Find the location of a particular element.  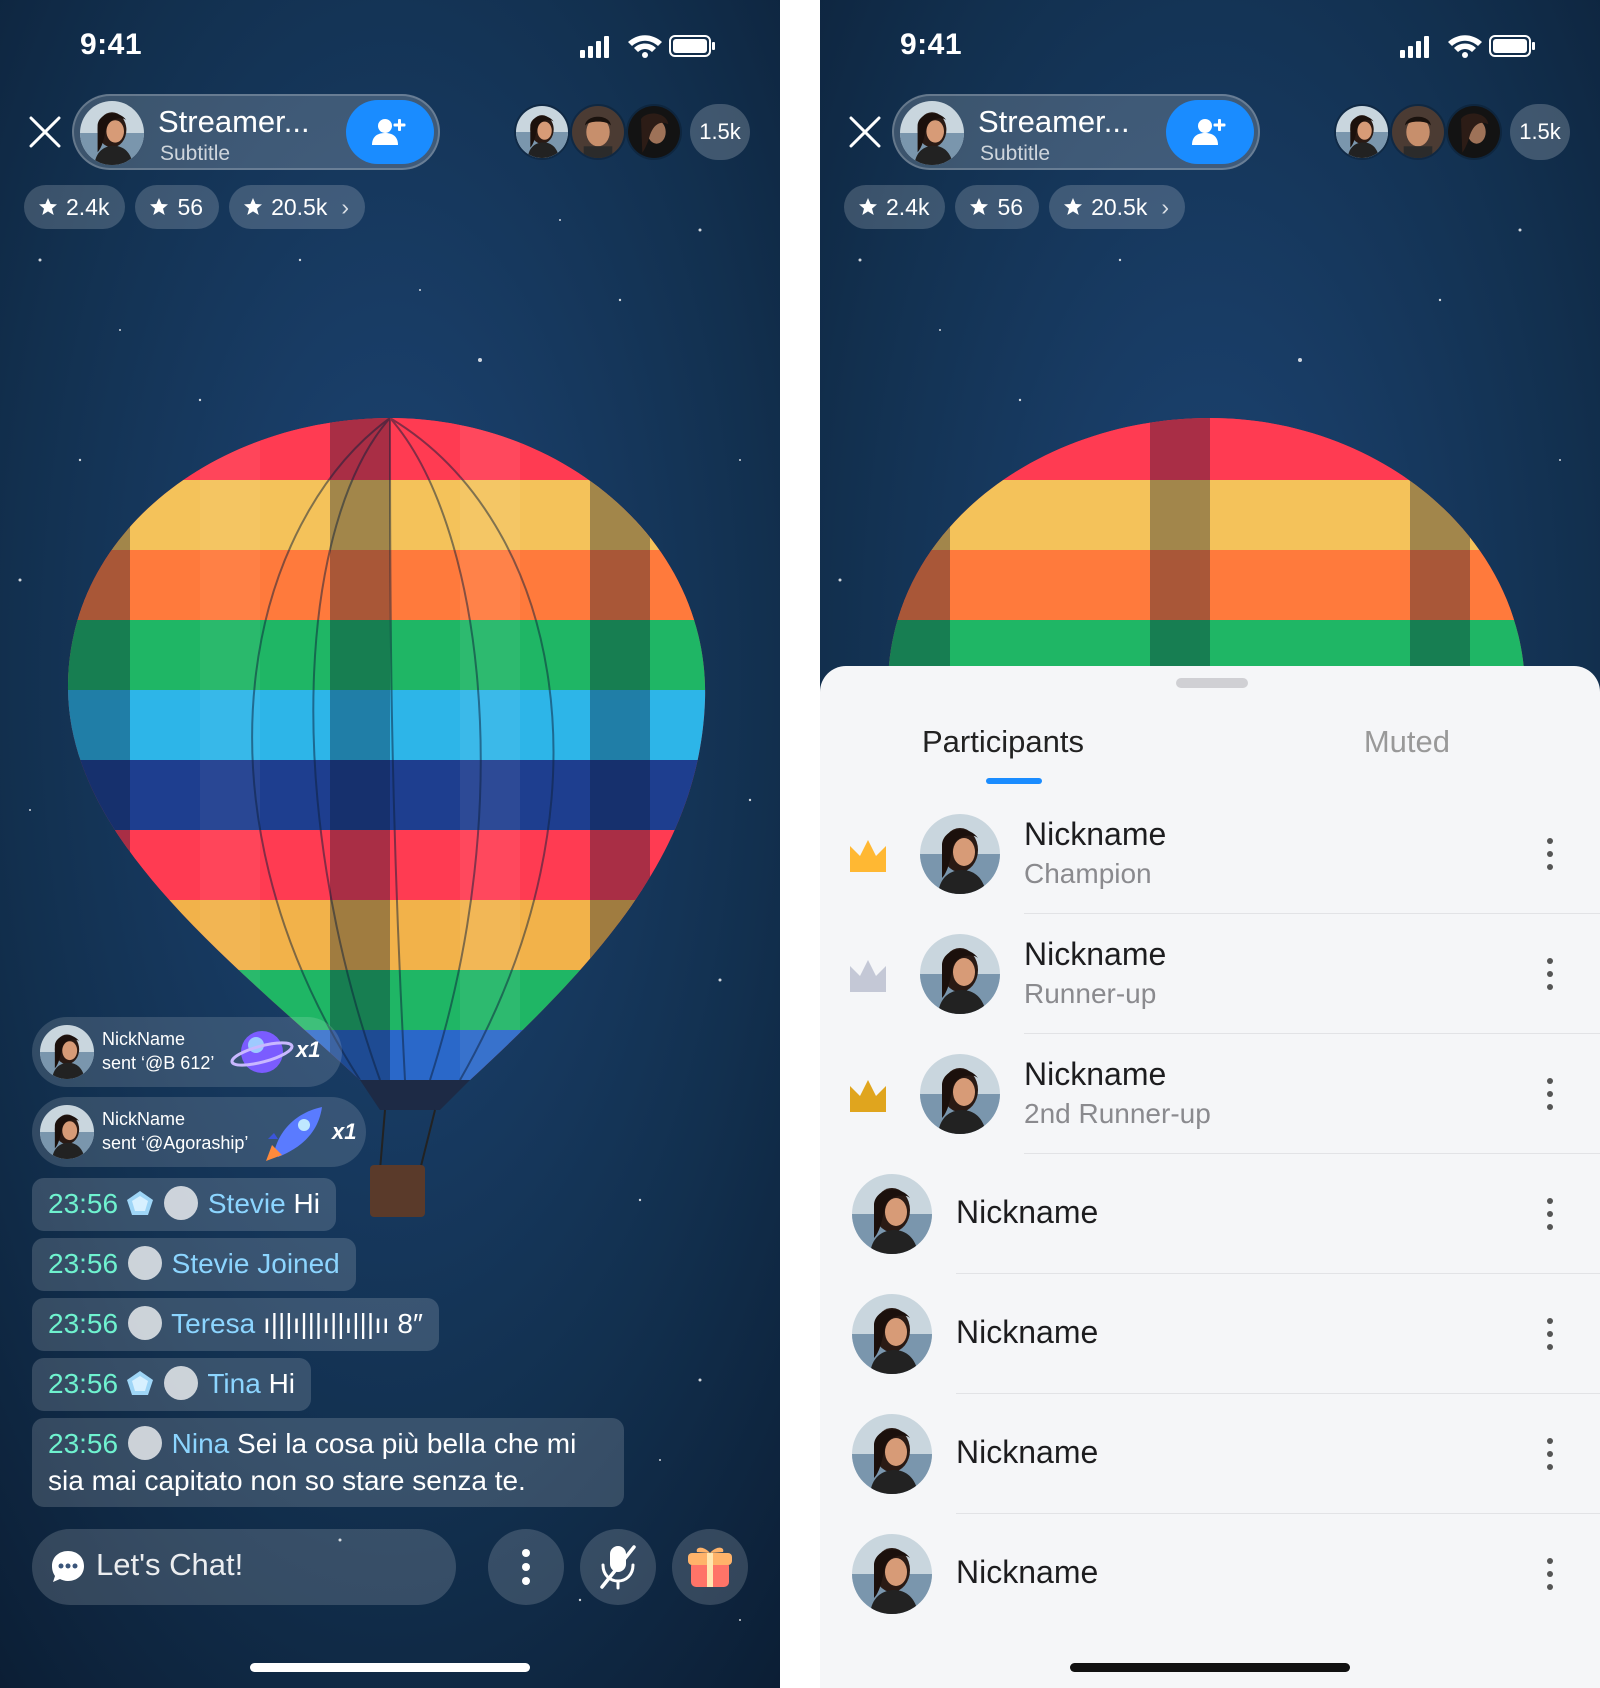

gift-text: sent ‘@B 612’ is located at coordinates (158, 1063).